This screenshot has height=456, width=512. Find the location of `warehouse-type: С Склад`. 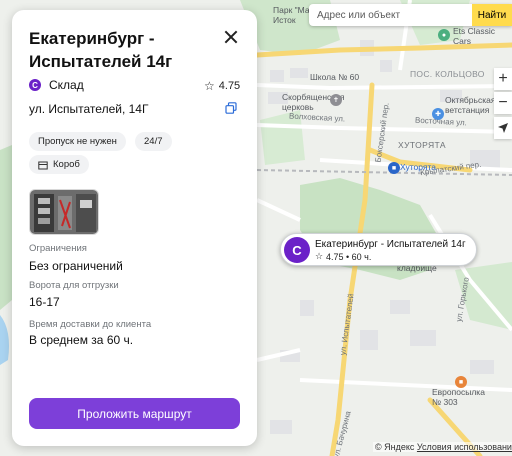

warehouse-type: С Склад is located at coordinates (56, 85).